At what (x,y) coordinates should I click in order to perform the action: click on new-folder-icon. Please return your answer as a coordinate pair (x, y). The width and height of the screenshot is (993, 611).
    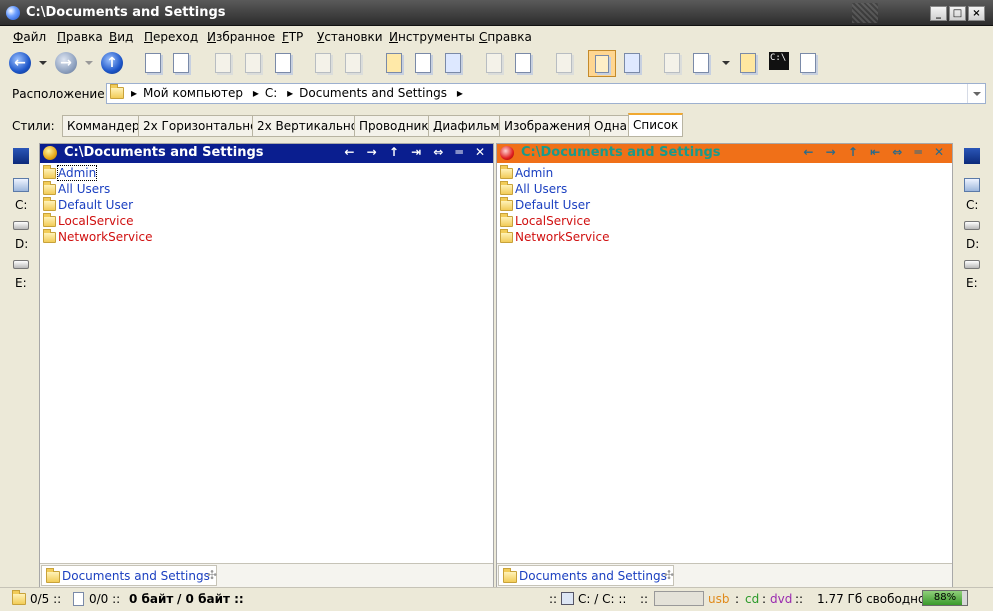
    Looking at the image, I should click on (394, 63).